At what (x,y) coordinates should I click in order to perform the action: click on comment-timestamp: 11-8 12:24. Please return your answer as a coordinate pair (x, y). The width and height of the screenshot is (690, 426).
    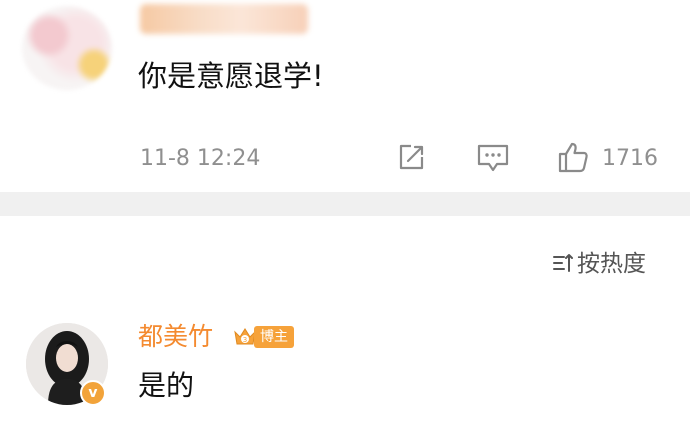
    Looking at the image, I should click on (200, 158).